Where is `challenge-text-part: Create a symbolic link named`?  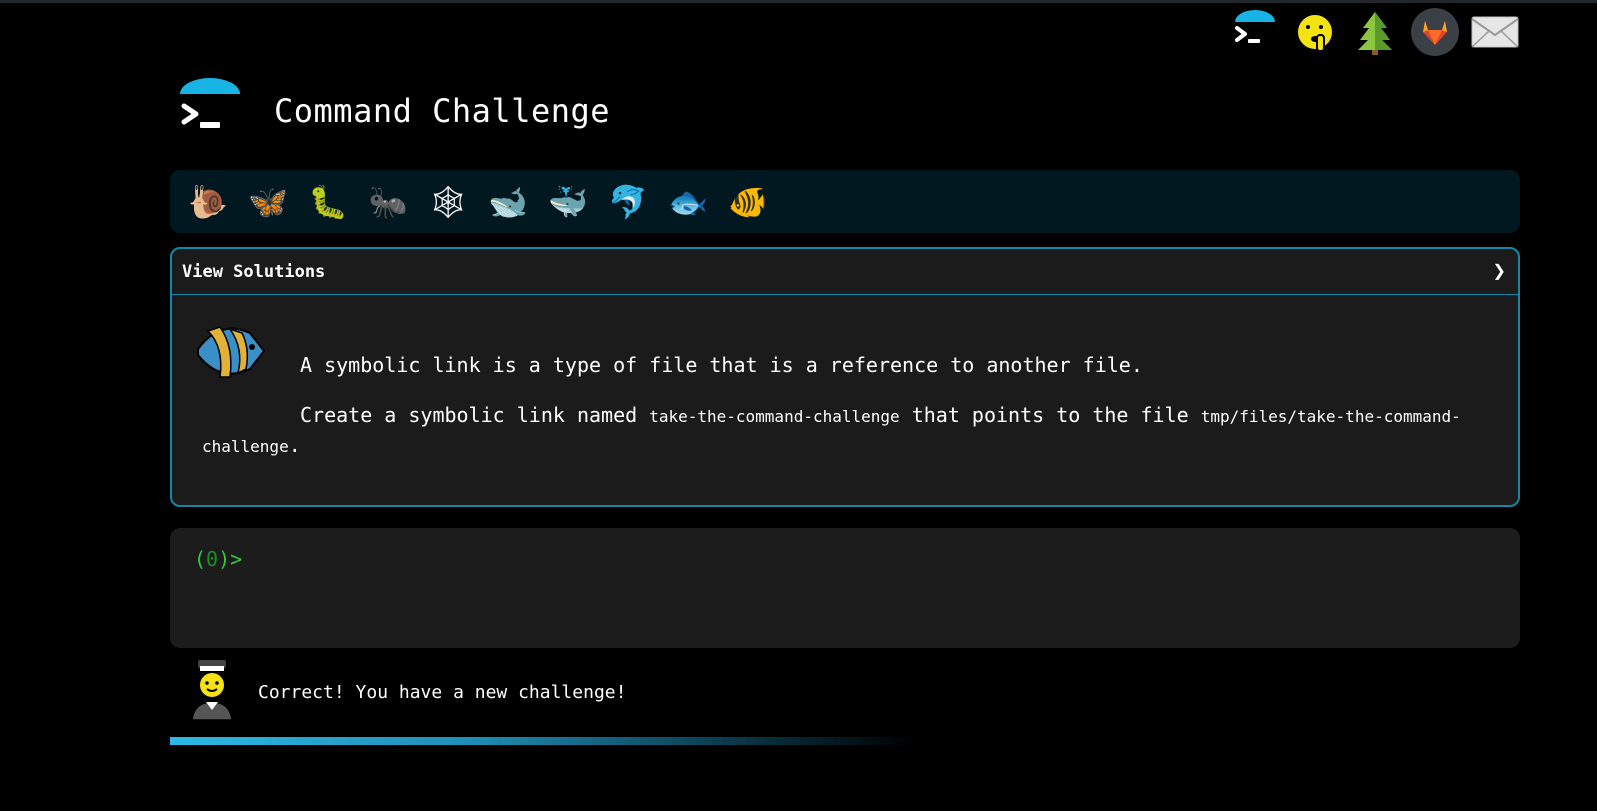 challenge-text-part: Create a symbolic link named is located at coordinates (475, 415).